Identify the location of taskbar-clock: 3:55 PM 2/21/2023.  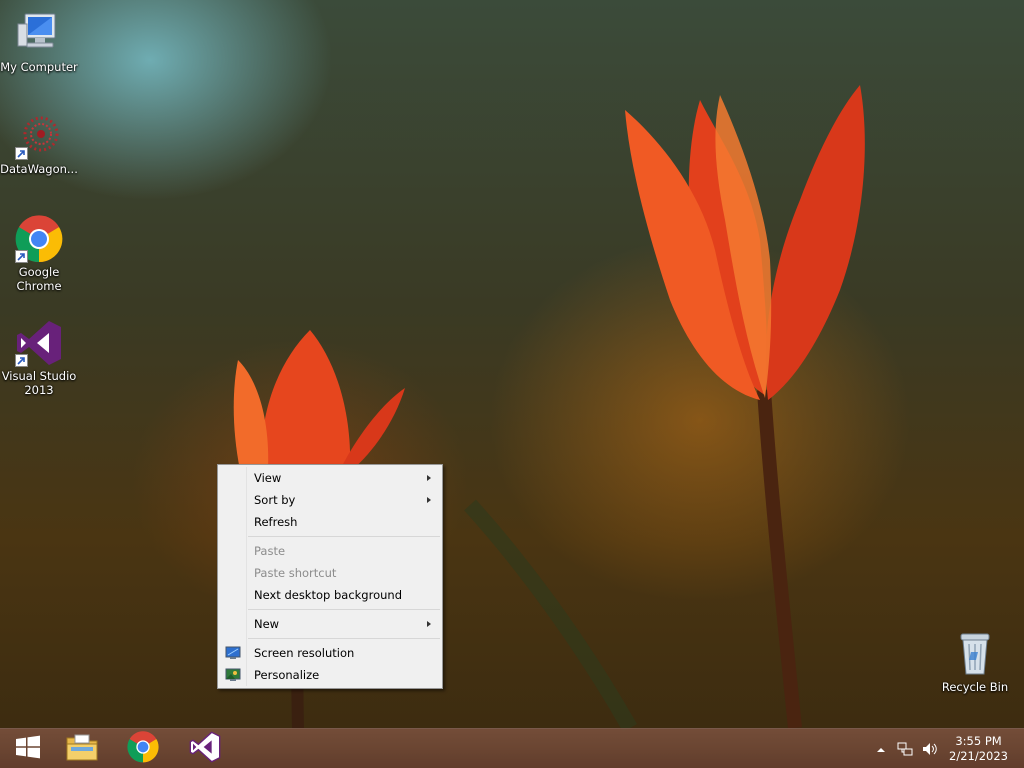
(978, 749).